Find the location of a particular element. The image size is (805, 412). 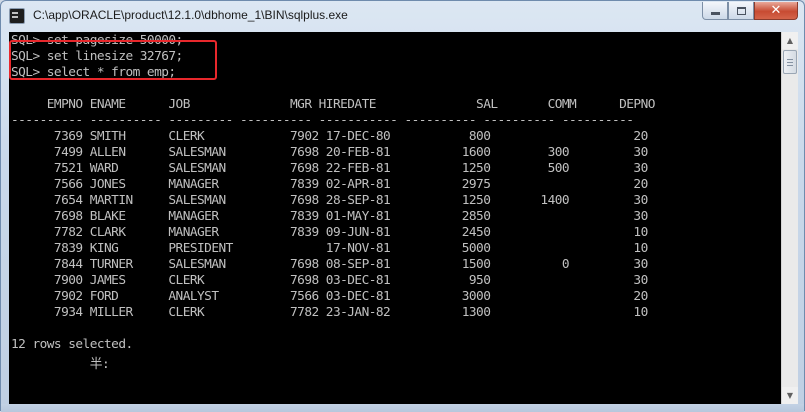

console-app-icon is located at coordinates (17, 16).